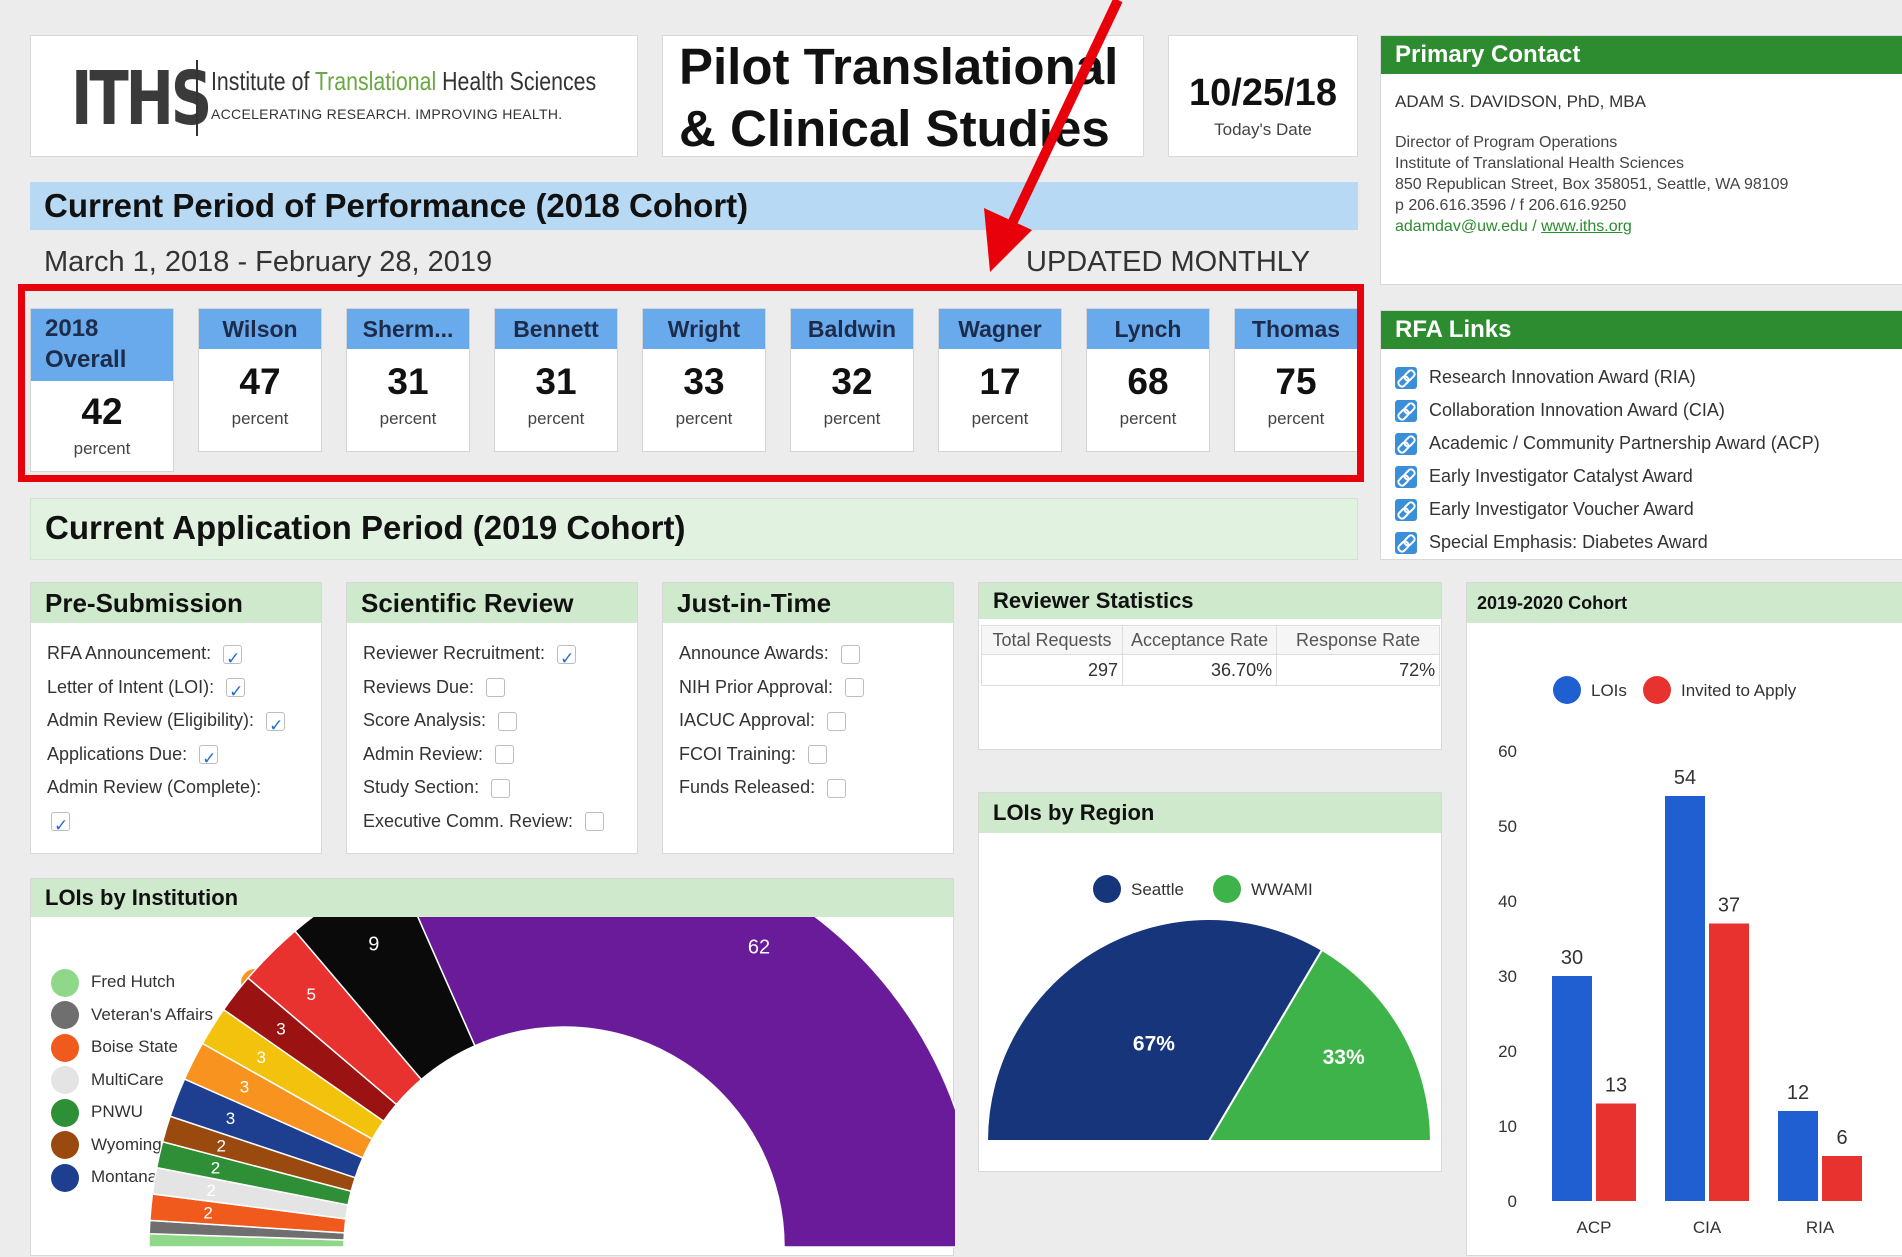 This screenshot has width=1902, height=1257. Describe the element at coordinates (1511, 205) in the screenshot. I see `contact-phone: p 206.616.3596 / f 206.616.9250` at that location.